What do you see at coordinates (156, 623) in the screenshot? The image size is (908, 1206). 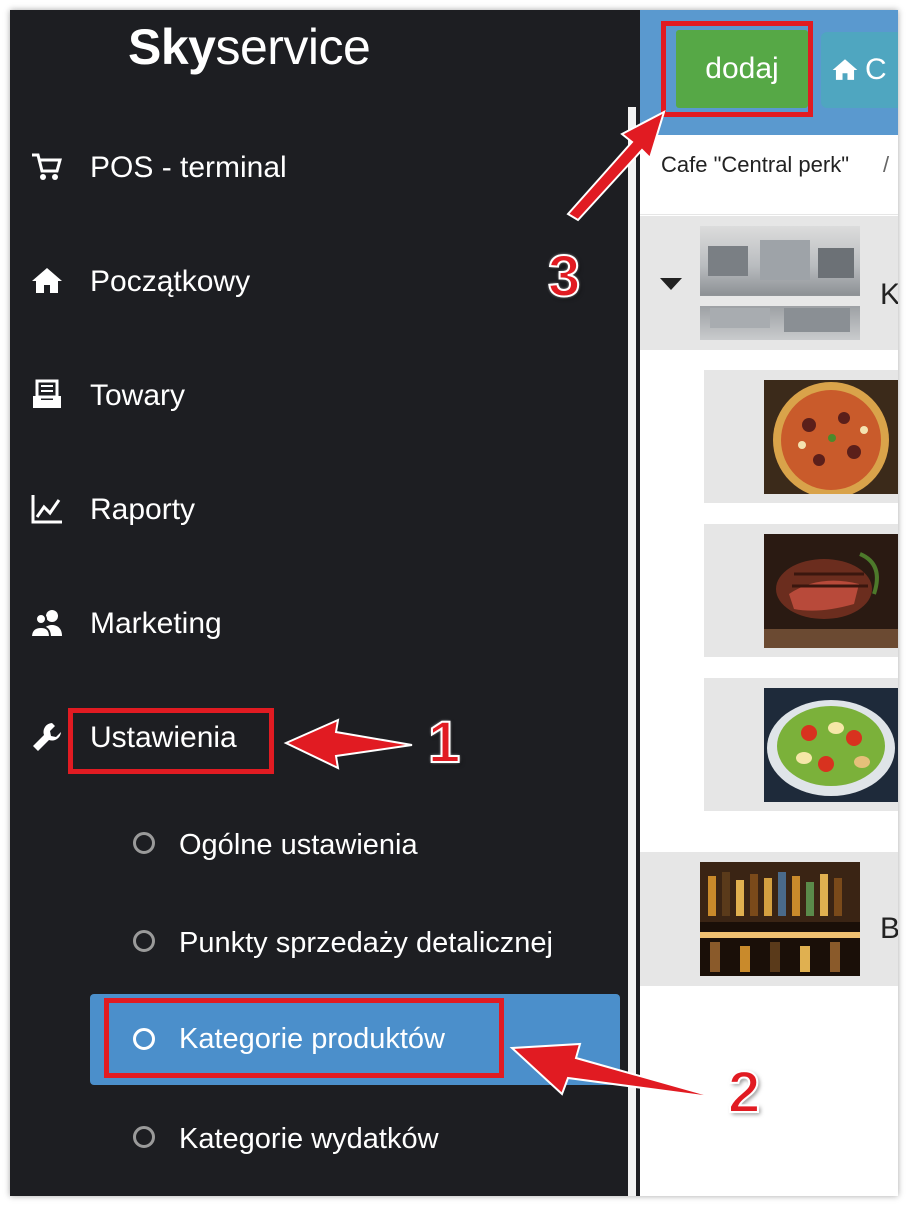 I see `nav-label: Marketing` at bounding box center [156, 623].